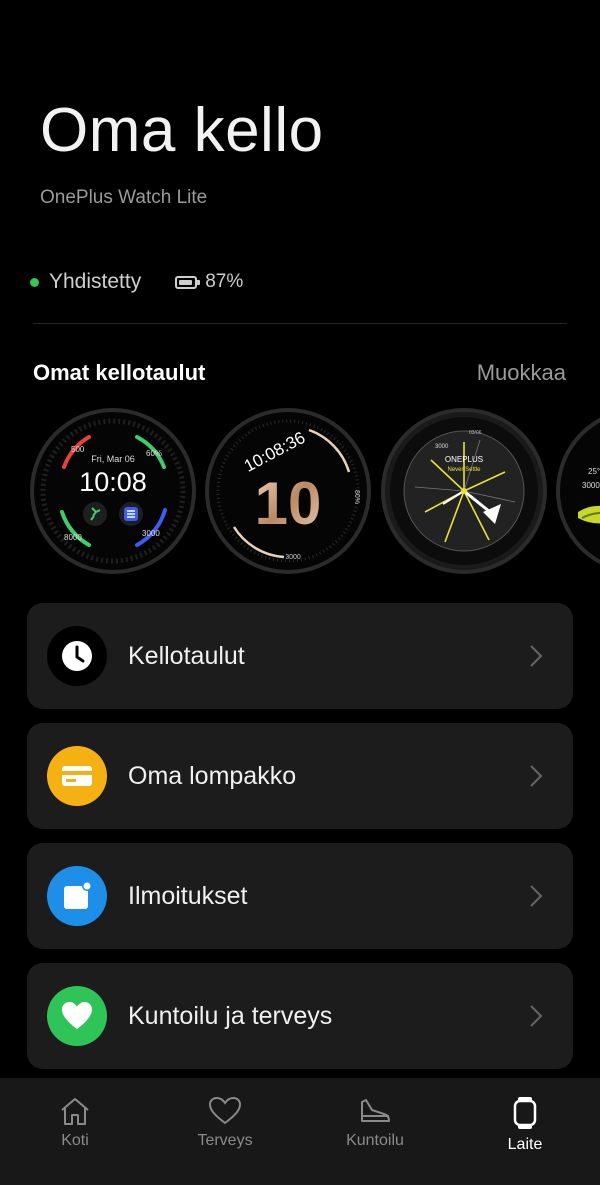 Image resolution: width=600 pixels, height=1185 pixels. Describe the element at coordinates (188, 895) in the screenshot. I see `menu-notifications-label: Ilmoitukset` at that location.